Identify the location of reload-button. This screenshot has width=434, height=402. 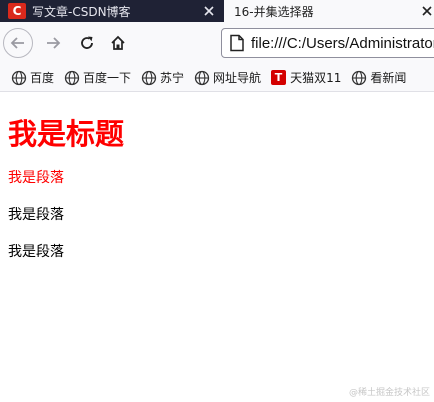
(87, 43).